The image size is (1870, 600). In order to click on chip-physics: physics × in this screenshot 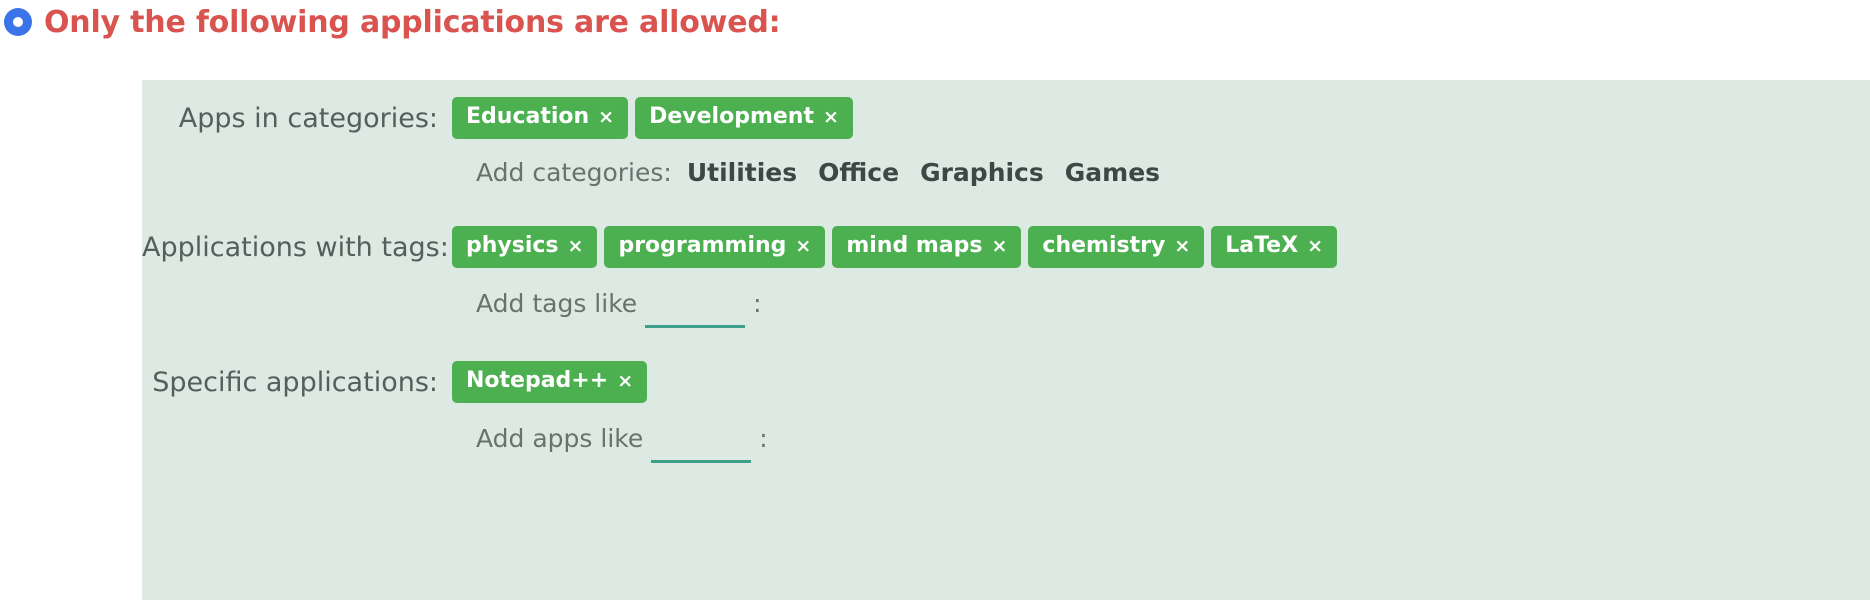, I will do `click(525, 247)`.